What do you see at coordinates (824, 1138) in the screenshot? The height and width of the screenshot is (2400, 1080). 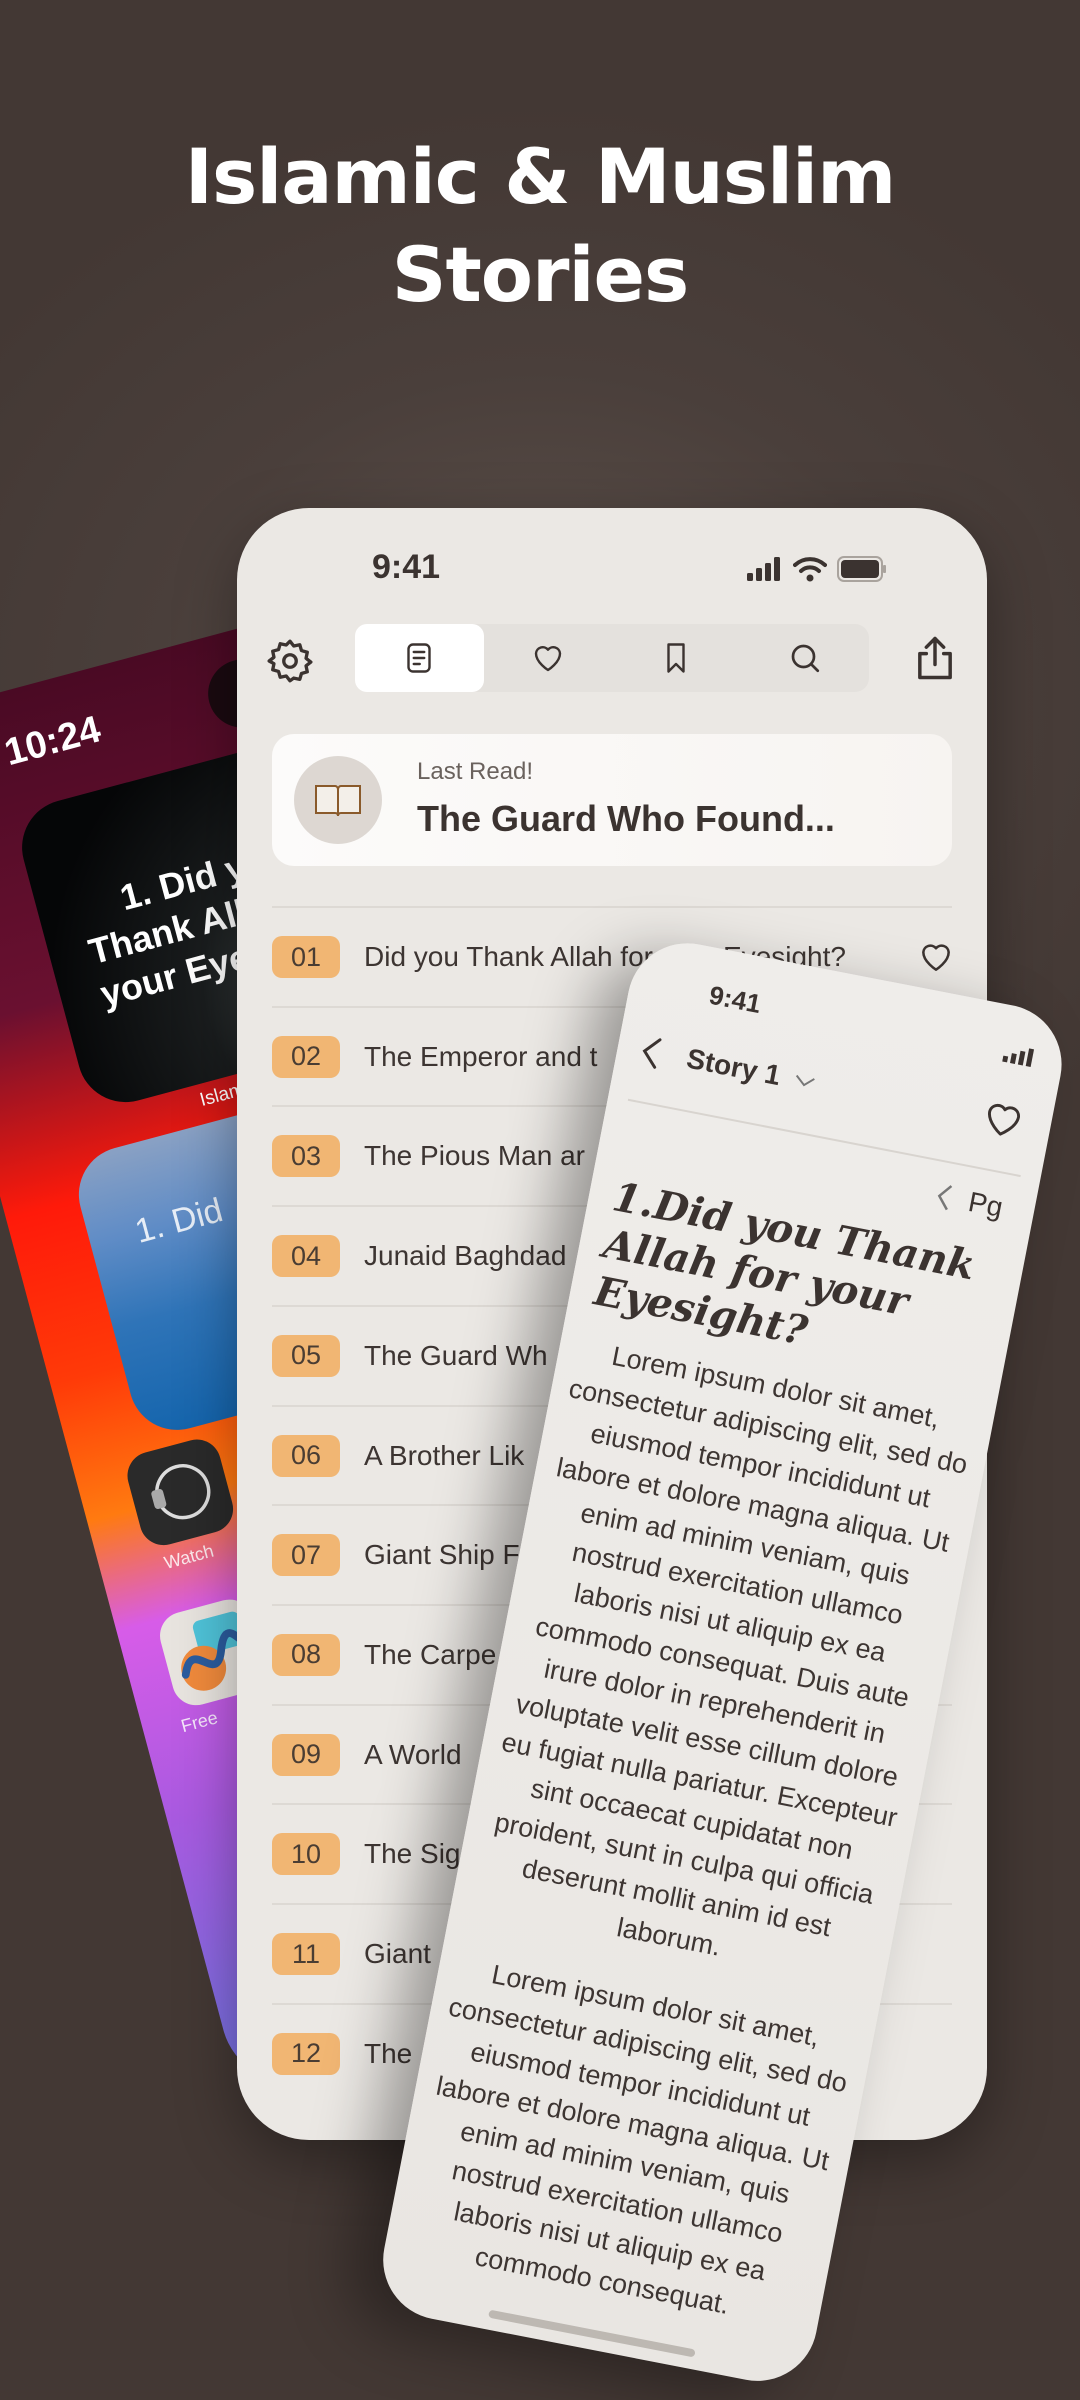 I see `divider` at bounding box center [824, 1138].